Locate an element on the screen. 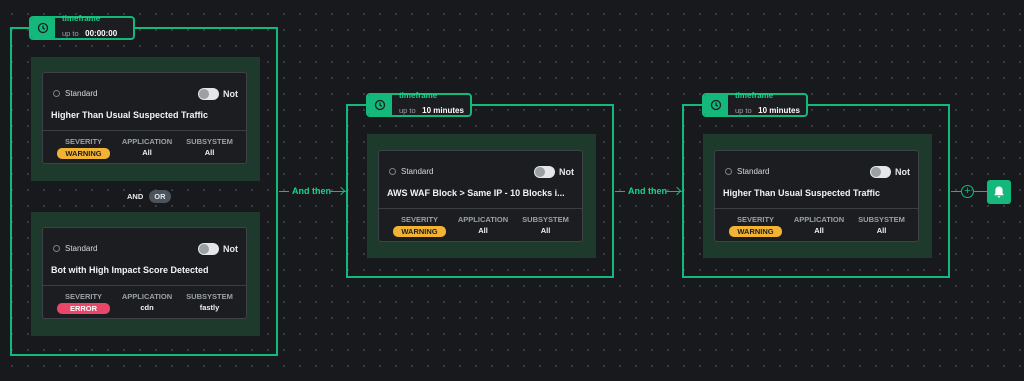 This screenshot has height=381, width=1024. notification-button is located at coordinates (999, 192).